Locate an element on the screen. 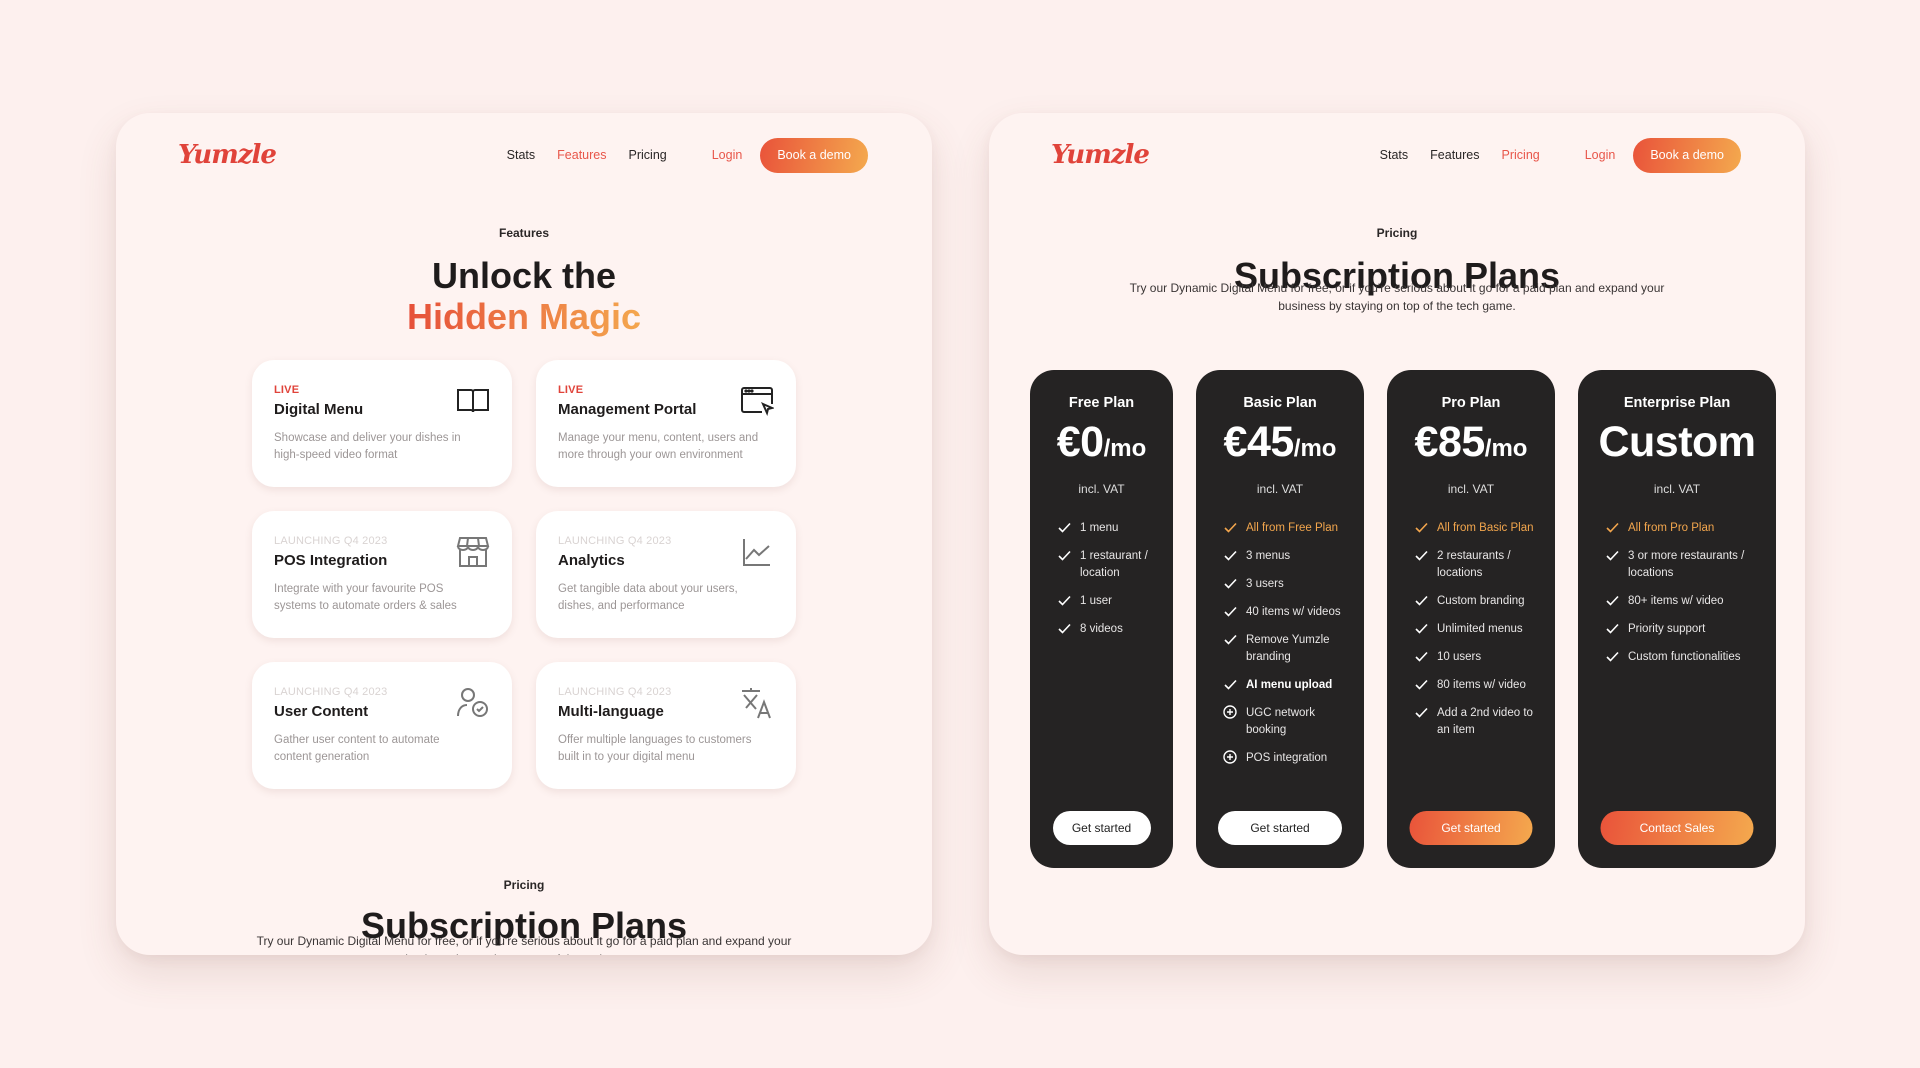  line-chart-icon is located at coordinates (756, 552).